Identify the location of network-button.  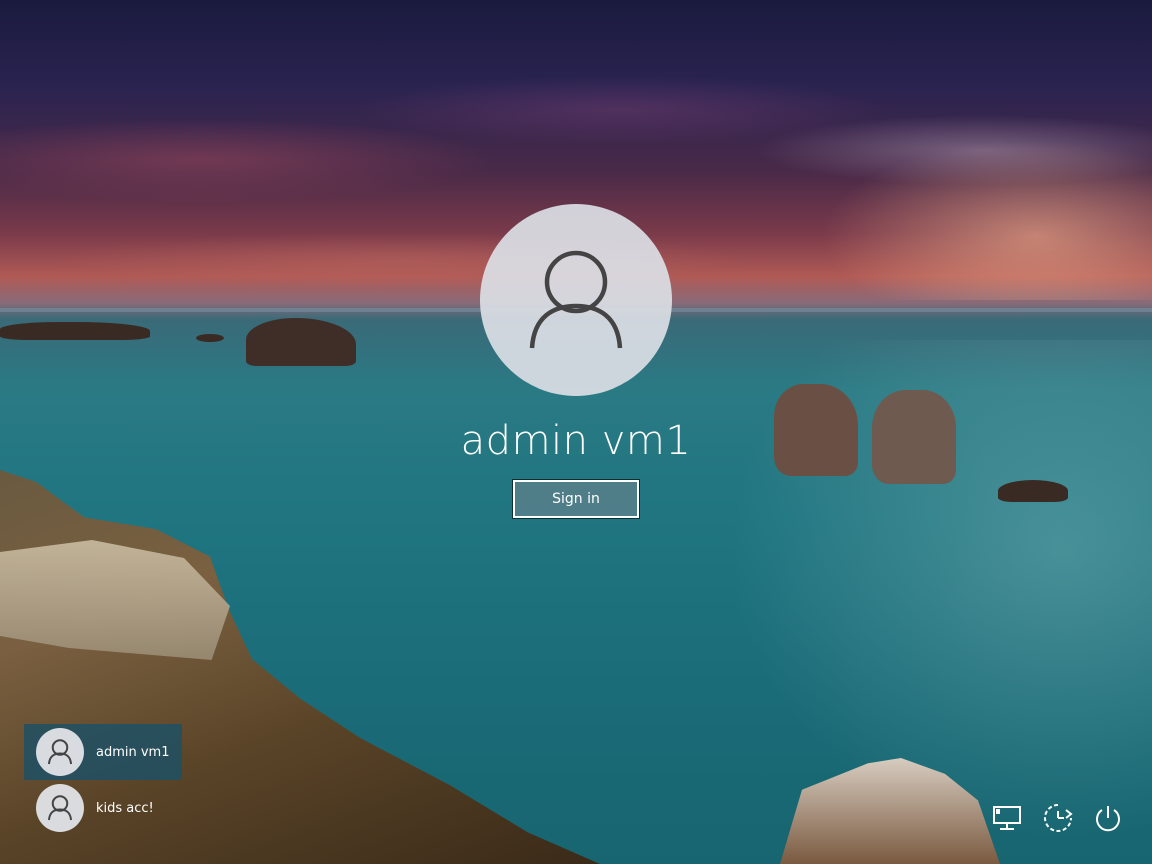
(1008, 818).